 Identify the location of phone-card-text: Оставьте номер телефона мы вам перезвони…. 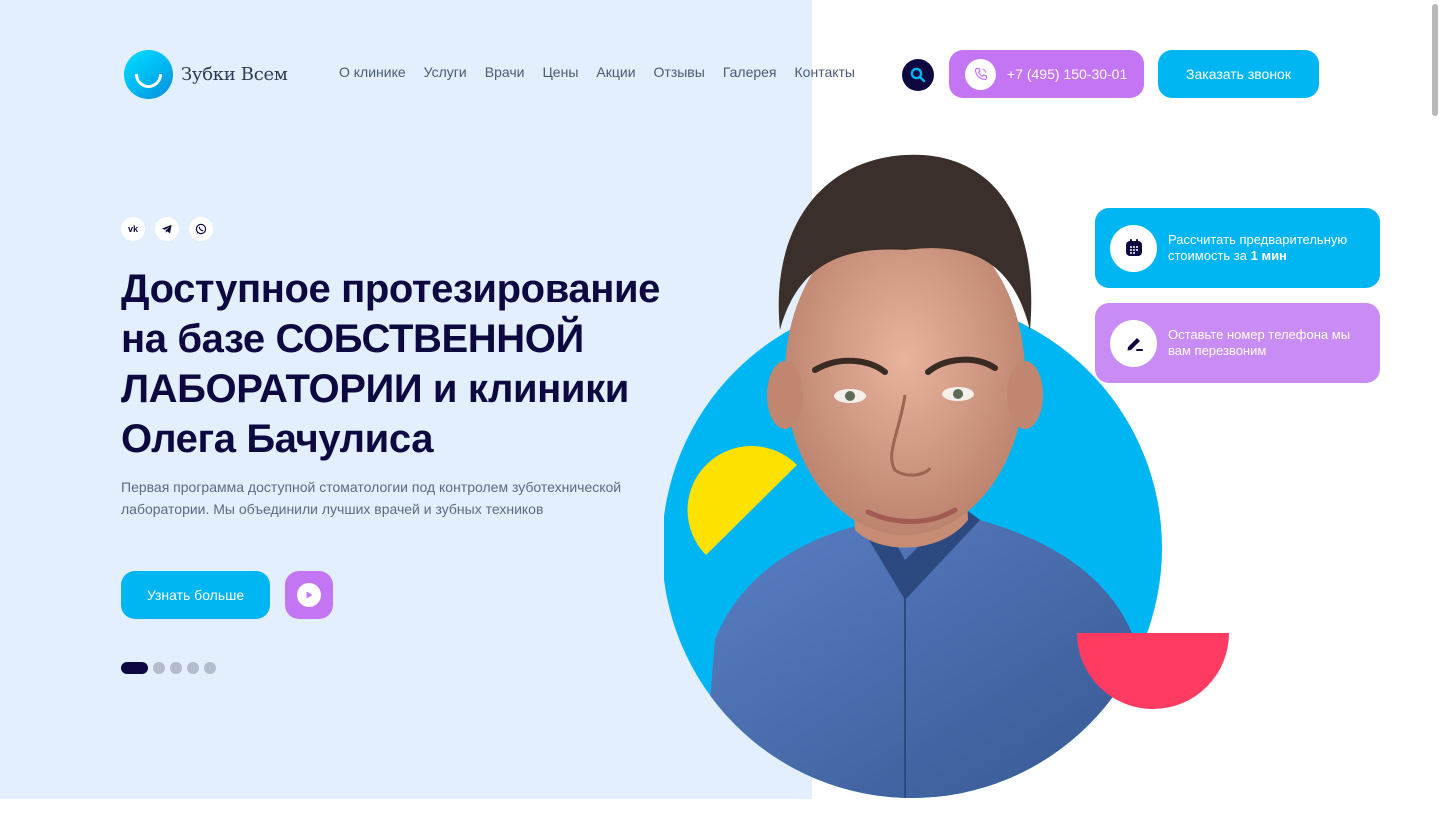
(1259, 342).